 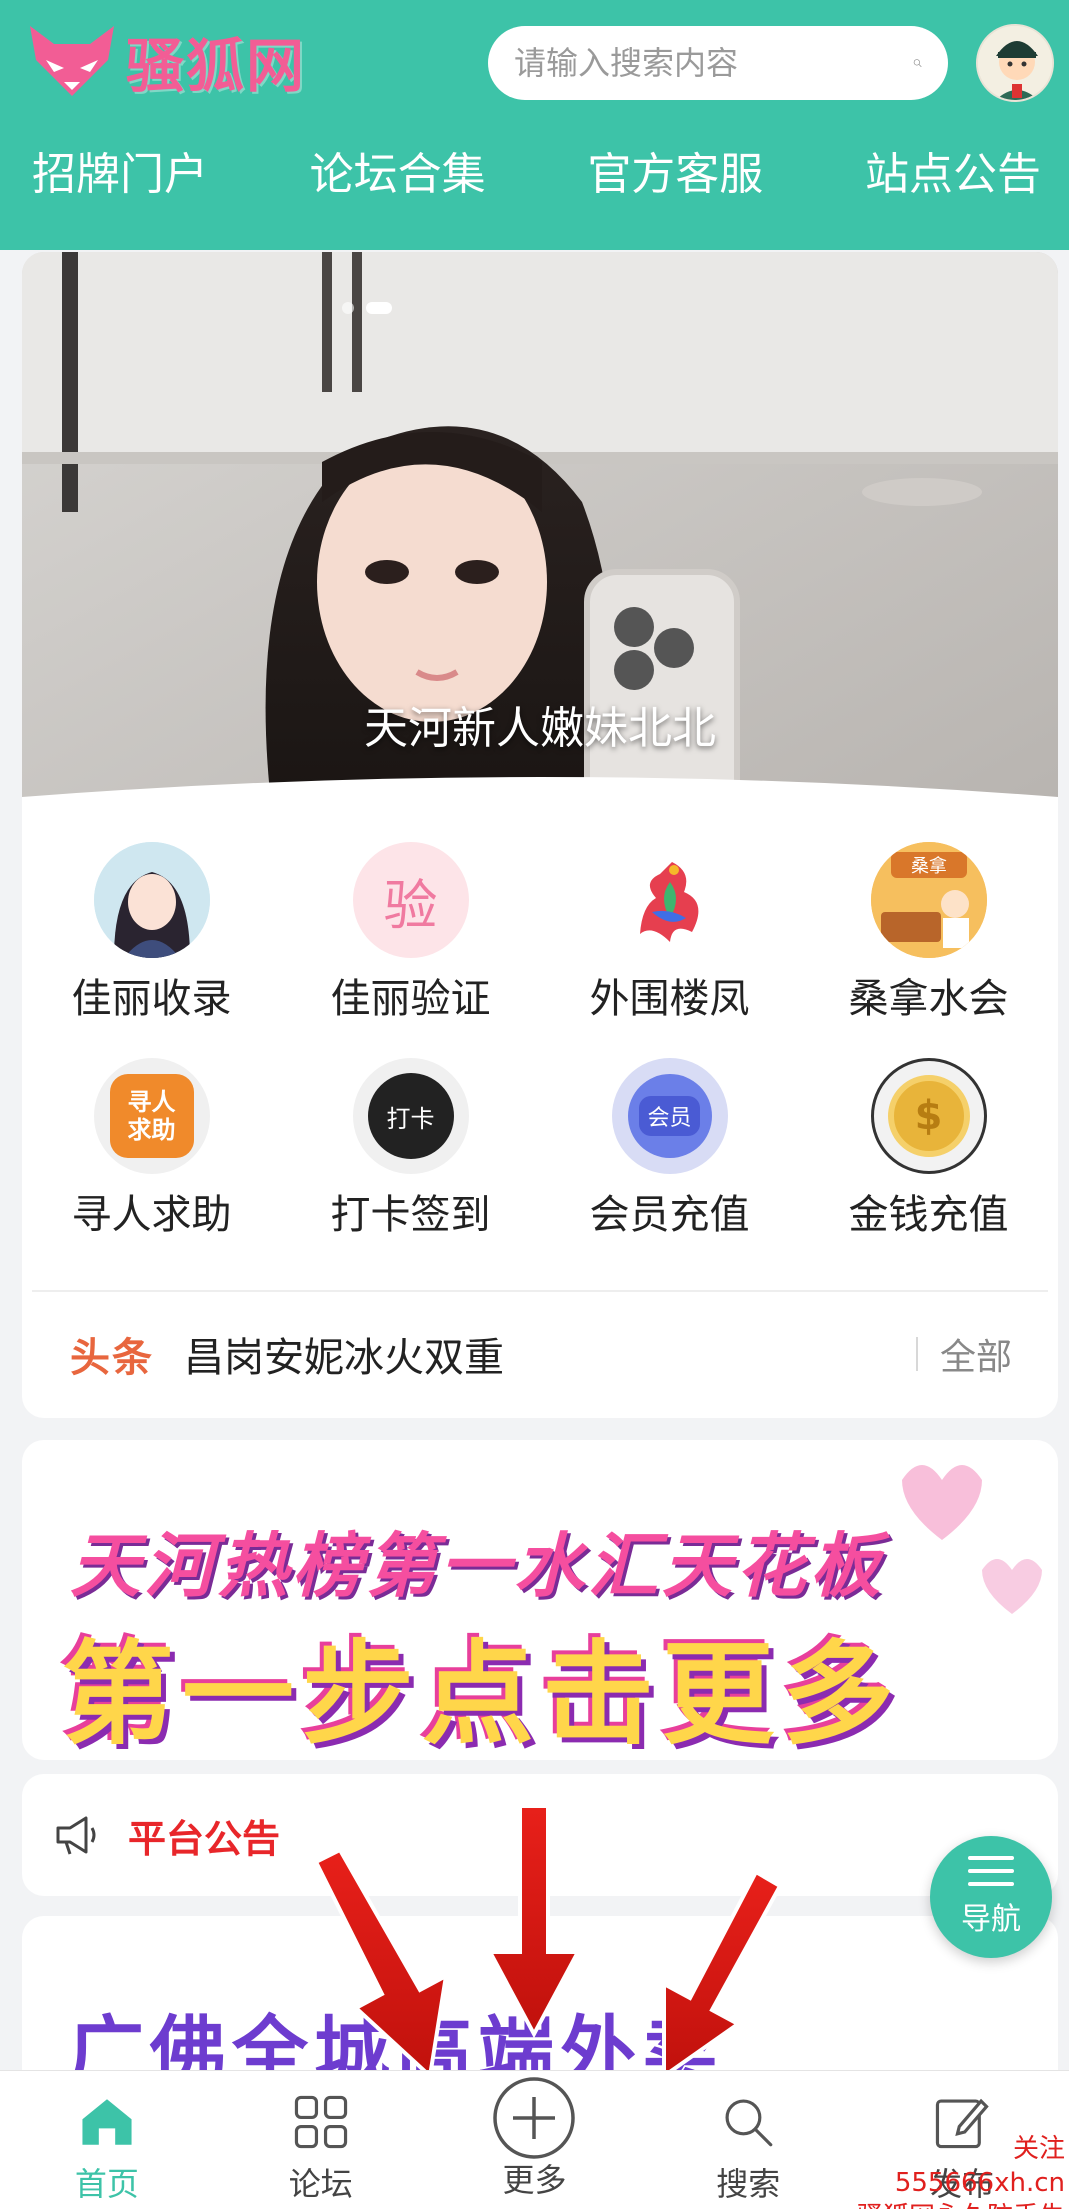 I want to click on category-item-coins: $ 金钱充值, so click(x=928, y=1149).